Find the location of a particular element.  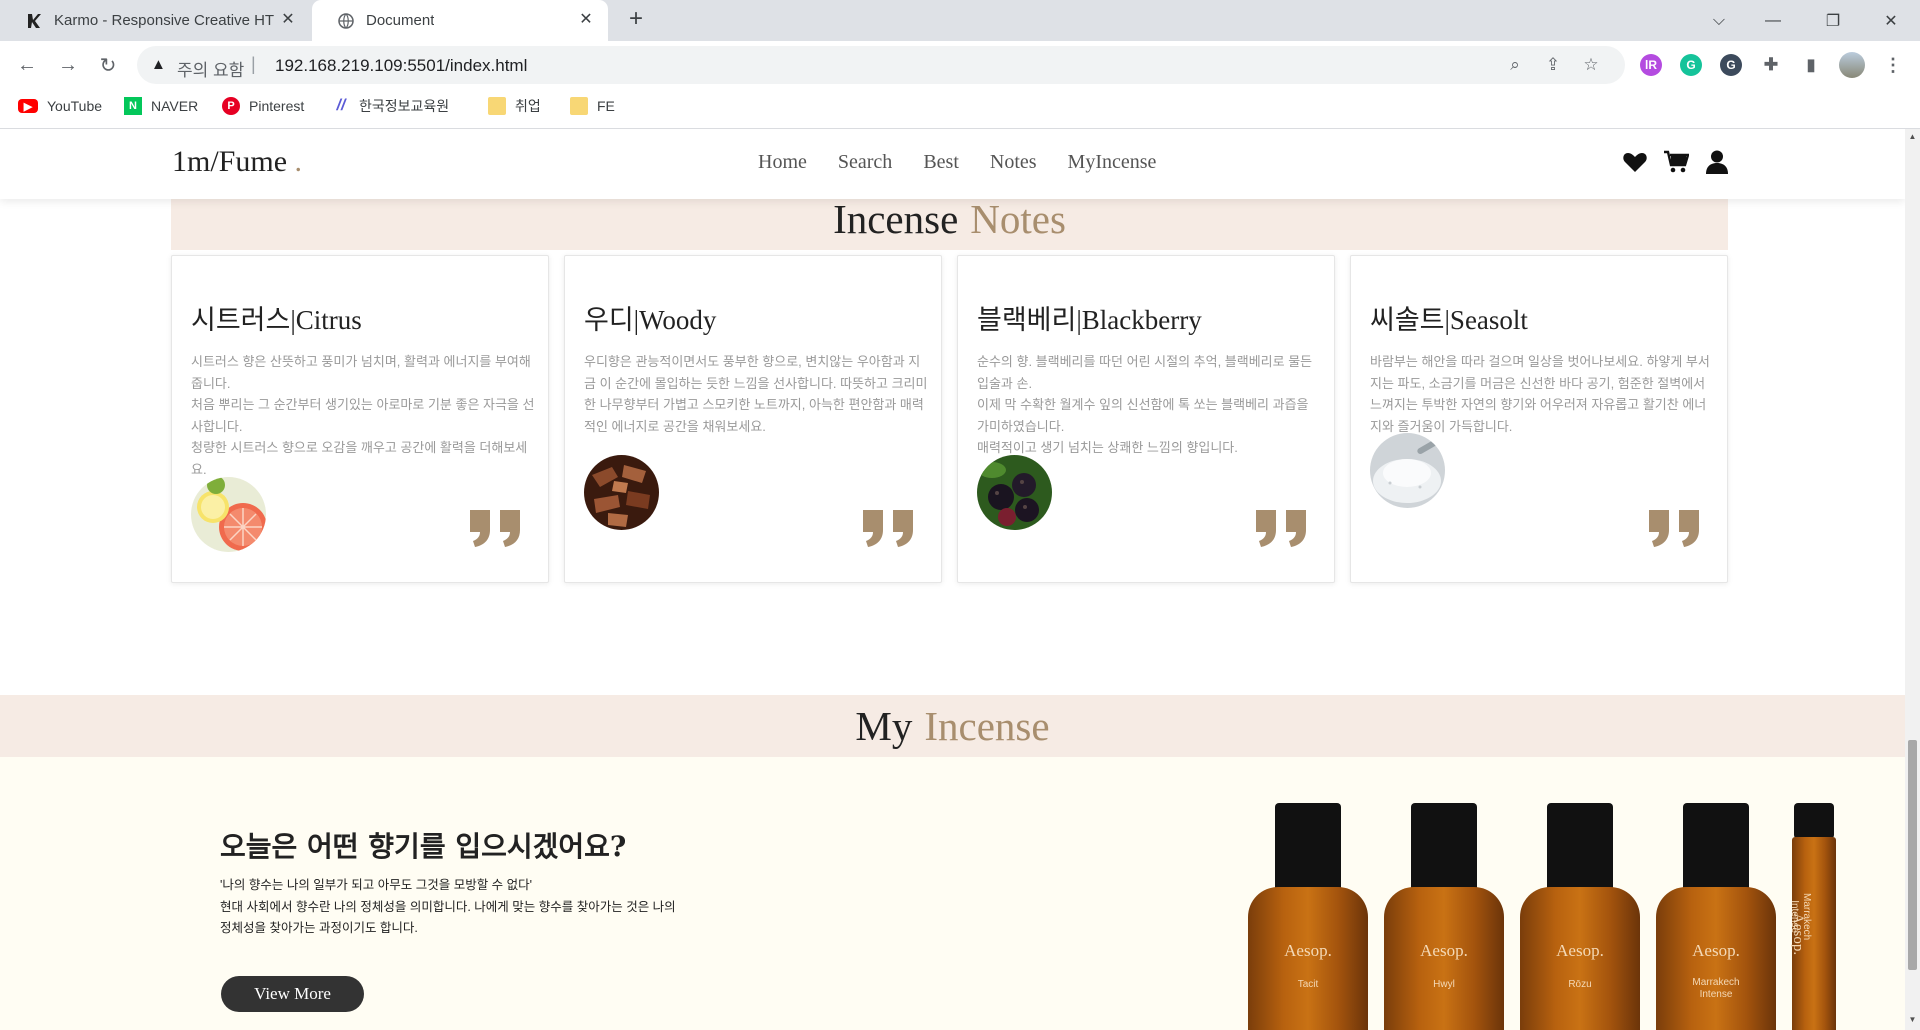

wood-chips-image is located at coordinates (621, 492).